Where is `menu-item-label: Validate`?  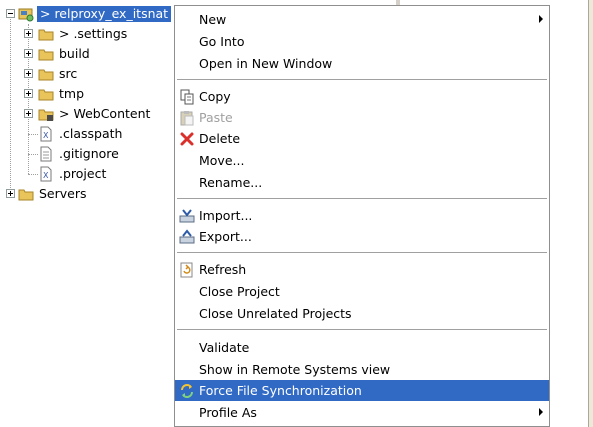
menu-item-label: Validate is located at coordinates (224, 347).